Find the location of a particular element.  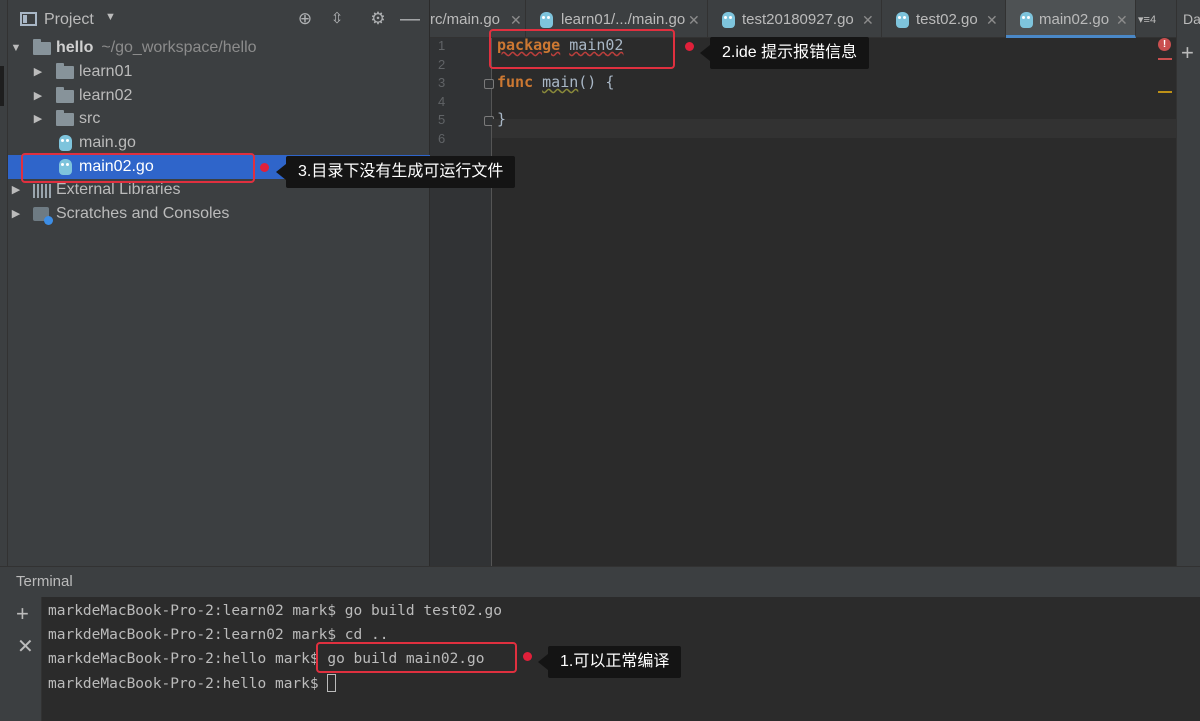

scratches-icon is located at coordinates (43, 216).